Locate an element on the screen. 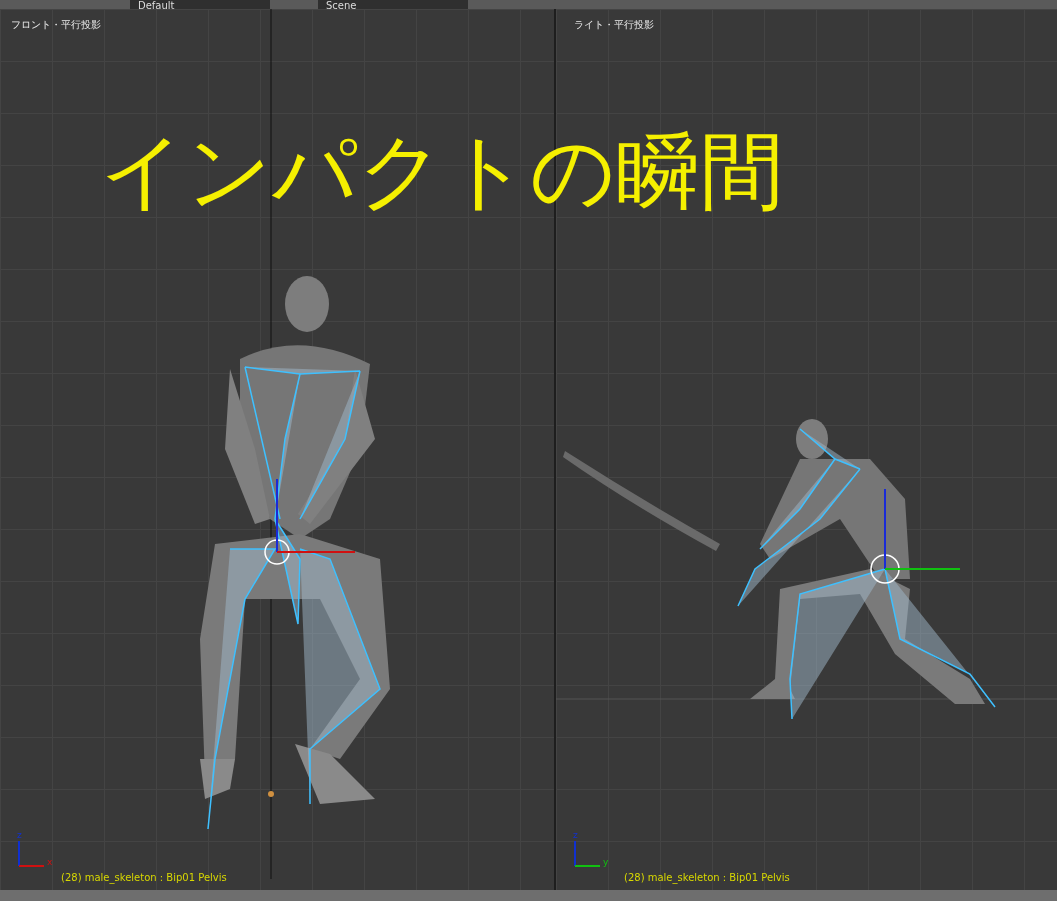  viewport-title: ライト・平行投影 is located at coordinates (614, 25).